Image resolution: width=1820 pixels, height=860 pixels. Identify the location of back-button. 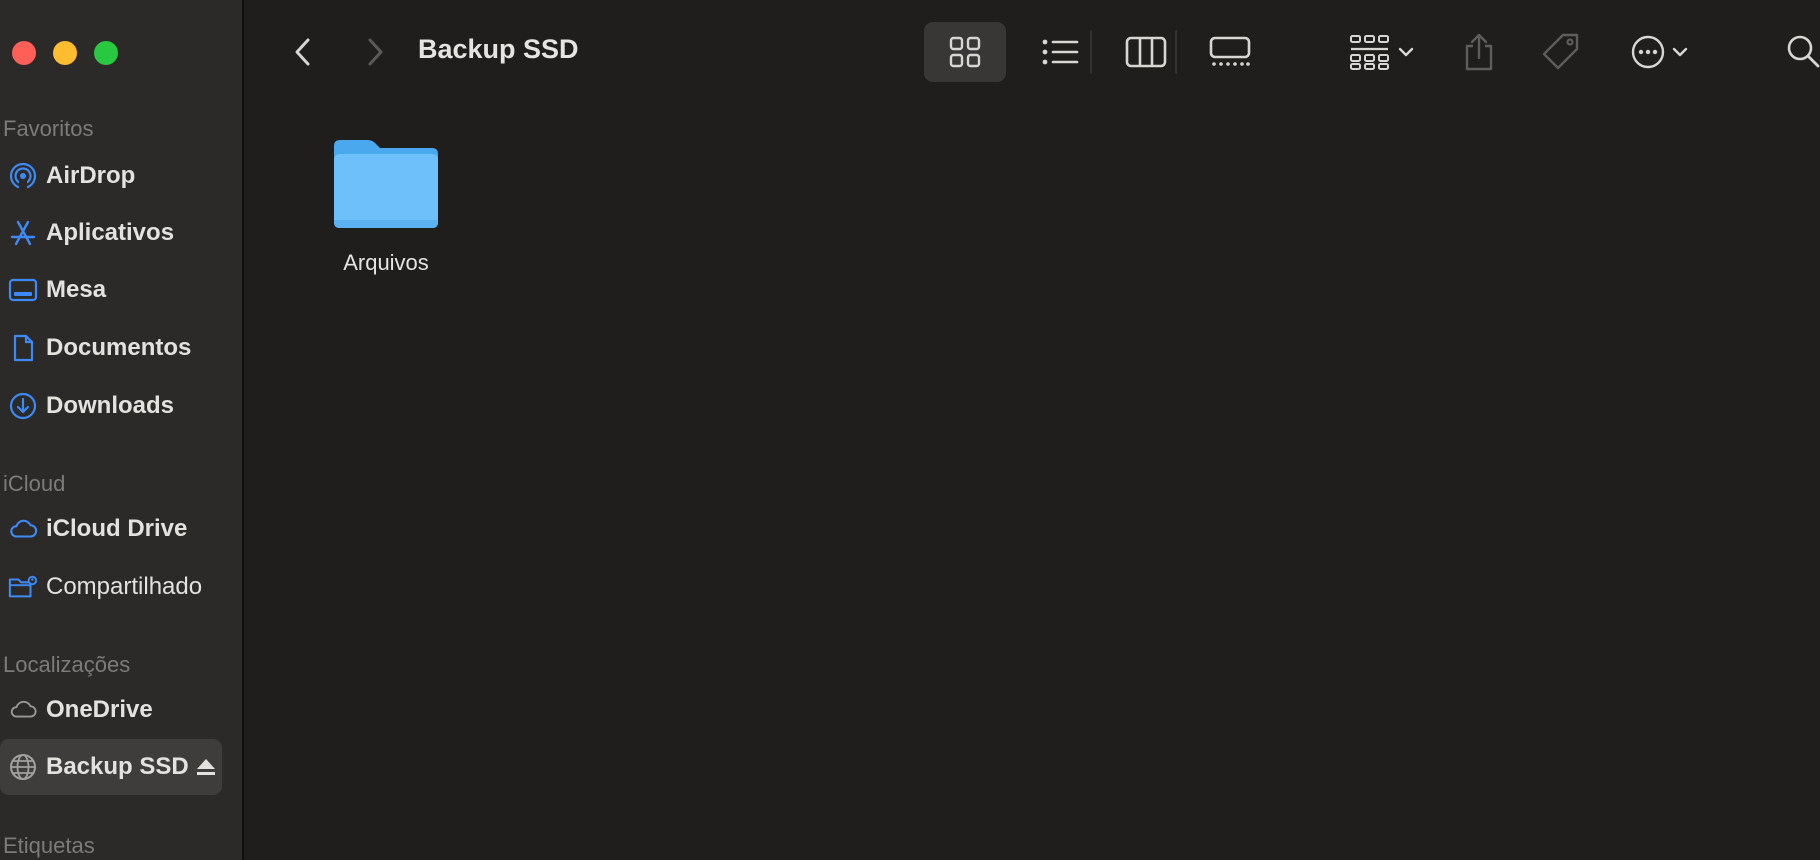
(303, 52).